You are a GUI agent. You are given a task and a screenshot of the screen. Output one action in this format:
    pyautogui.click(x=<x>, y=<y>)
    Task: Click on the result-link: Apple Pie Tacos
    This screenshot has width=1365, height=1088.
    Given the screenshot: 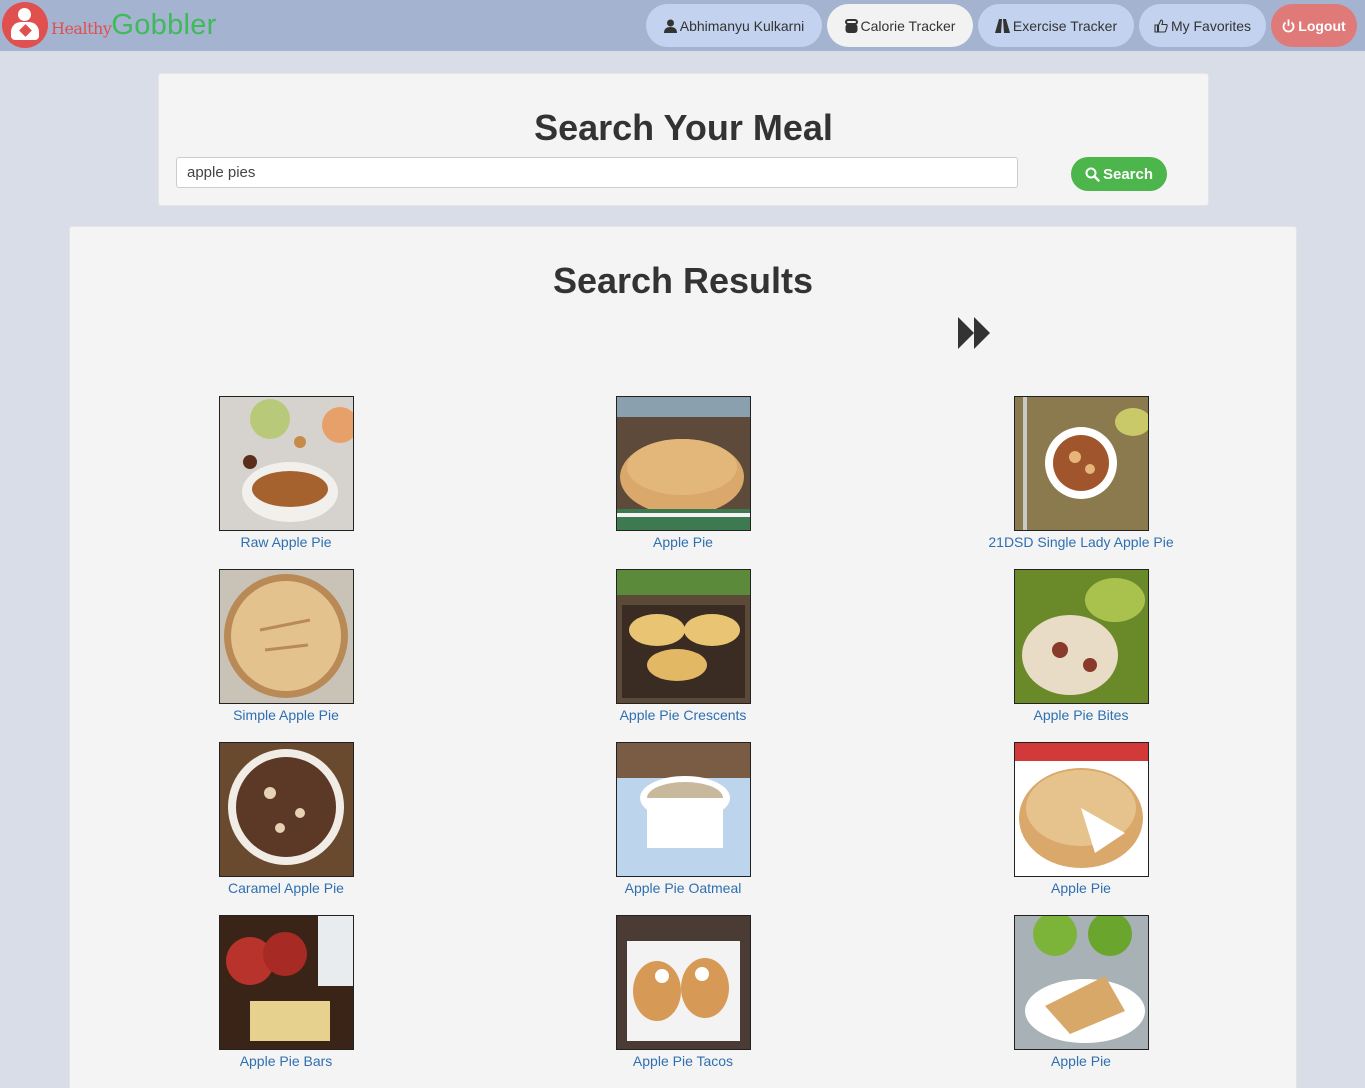 What is the action you would take?
    pyautogui.click(x=683, y=1061)
    